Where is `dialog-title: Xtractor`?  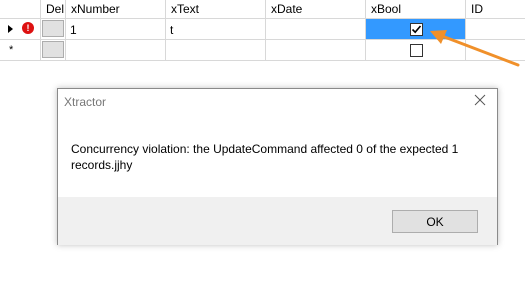 dialog-title: Xtractor is located at coordinates (85, 102).